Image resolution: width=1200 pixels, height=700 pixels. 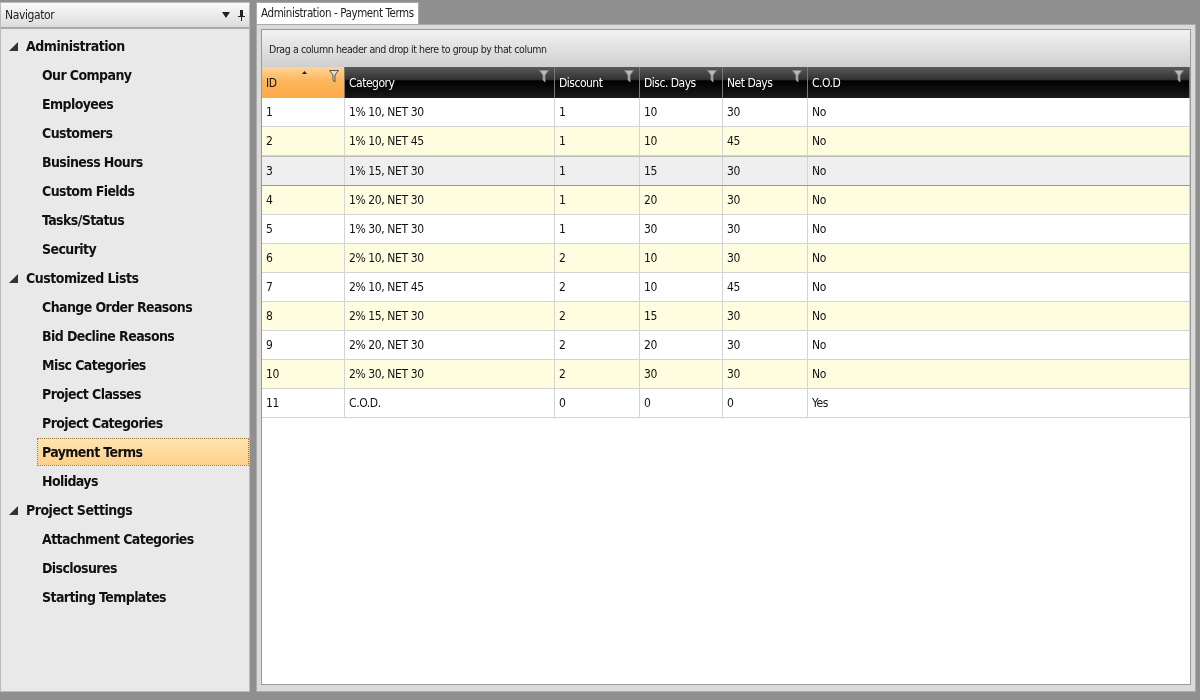 I want to click on column-header: ID, so click(x=303, y=82).